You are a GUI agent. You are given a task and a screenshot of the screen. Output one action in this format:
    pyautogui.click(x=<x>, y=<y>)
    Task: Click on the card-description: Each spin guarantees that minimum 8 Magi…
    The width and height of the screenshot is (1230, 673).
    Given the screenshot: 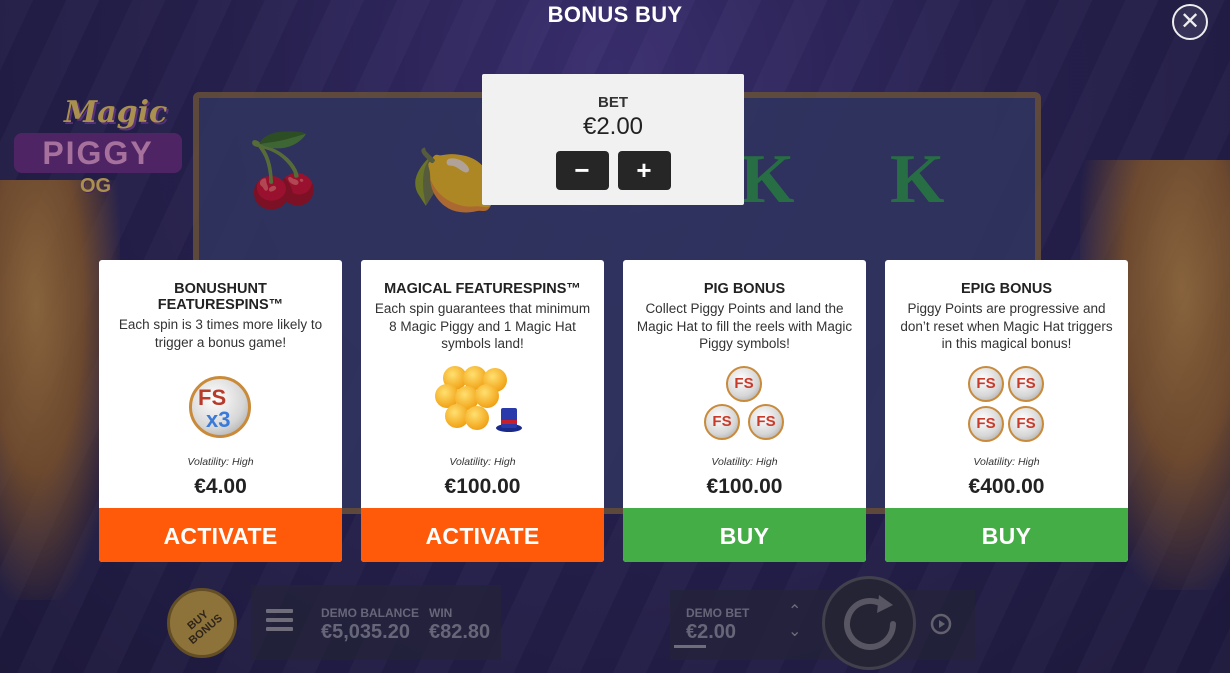 What is the action you would take?
    pyautogui.click(x=482, y=326)
    